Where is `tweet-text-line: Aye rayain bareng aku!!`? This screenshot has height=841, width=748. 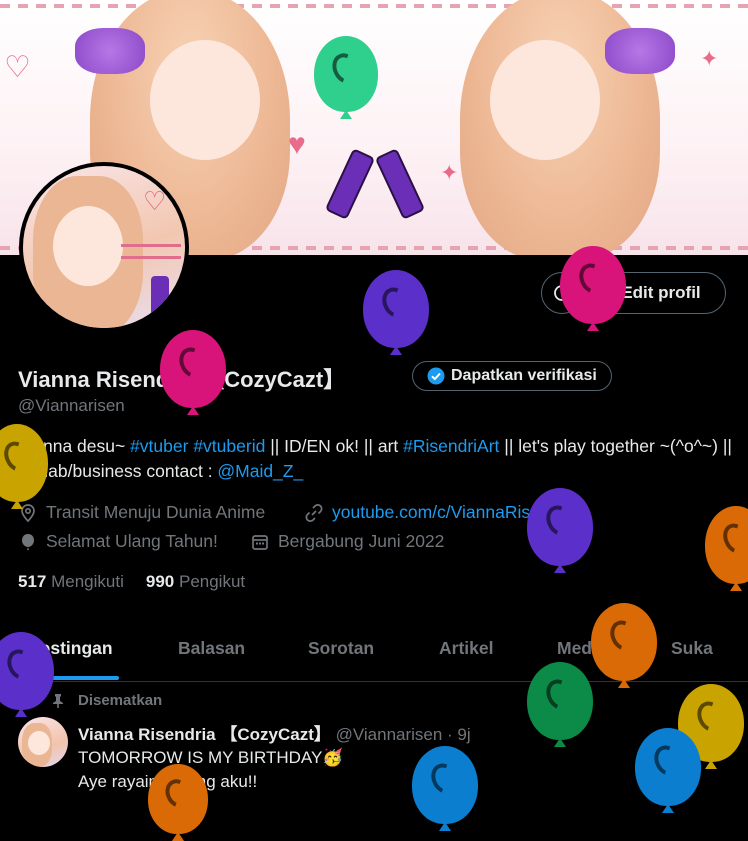 tweet-text-line: Aye rayain bareng aku!! is located at coordinates (168, 781).